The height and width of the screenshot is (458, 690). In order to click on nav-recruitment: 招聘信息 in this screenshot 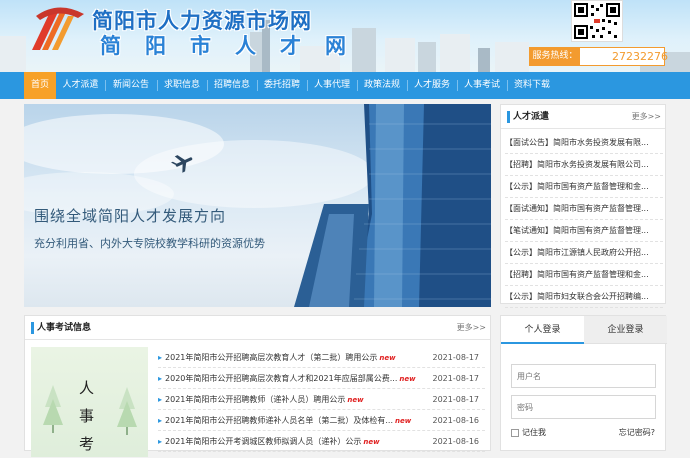, I will do `click(232, 85)`.